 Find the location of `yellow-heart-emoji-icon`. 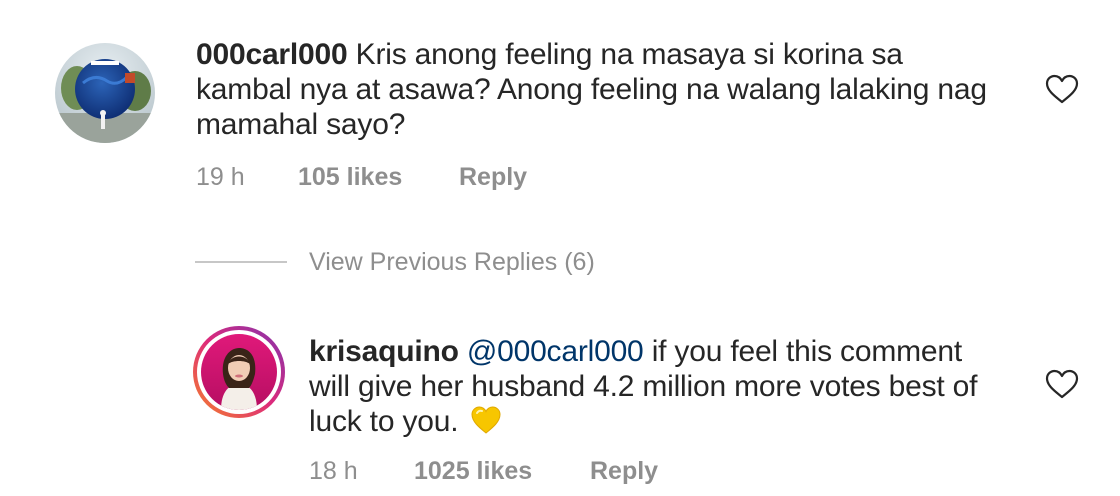

yellow-heart-emoji-icon is located at coordinates (486, 420).